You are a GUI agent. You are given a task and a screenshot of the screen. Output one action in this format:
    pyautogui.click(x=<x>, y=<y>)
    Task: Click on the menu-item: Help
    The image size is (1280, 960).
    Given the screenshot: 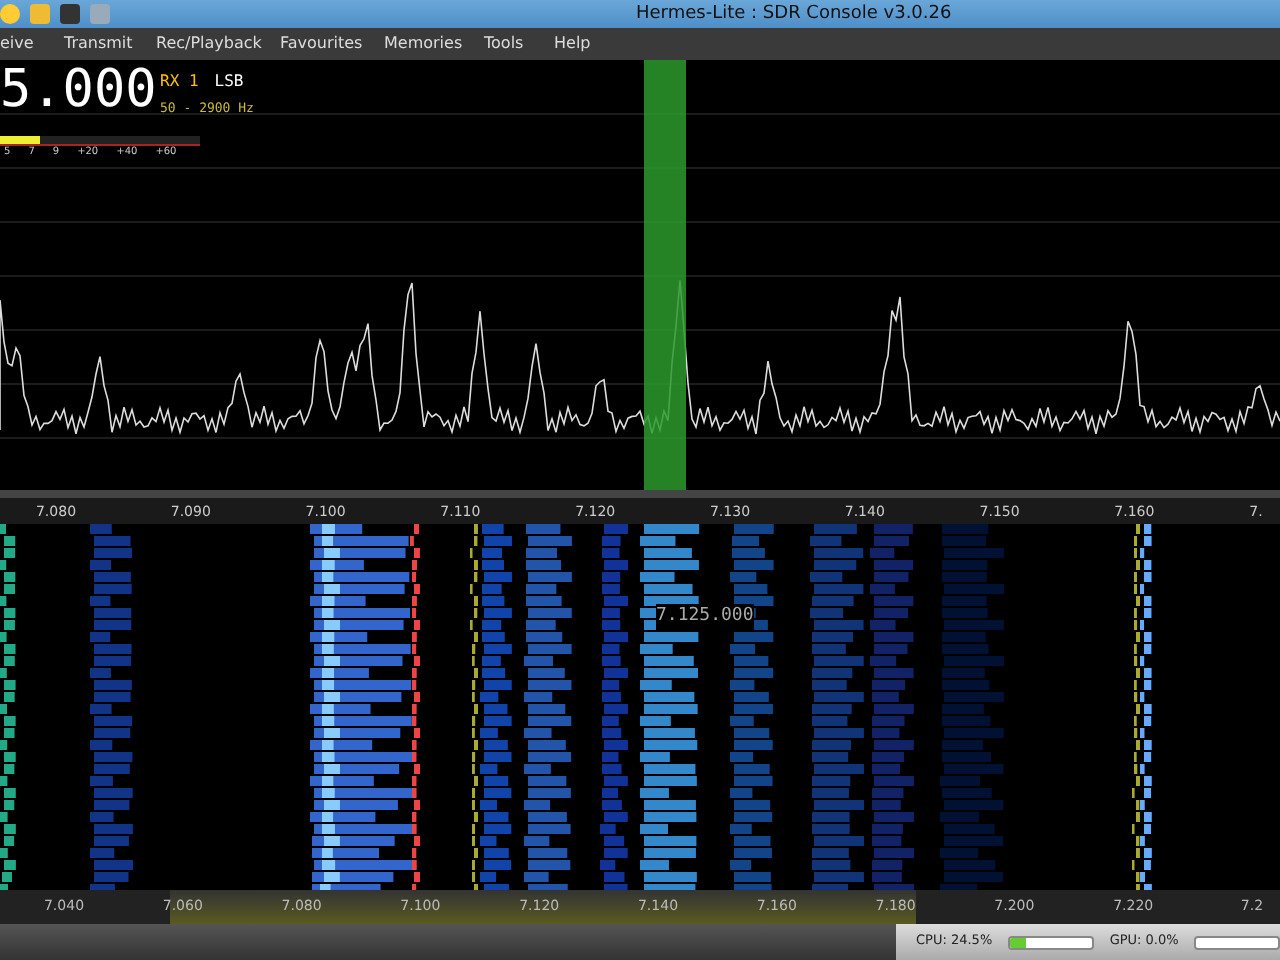 What is the action you would take?
    pyautogui.click(x=572, y=44)
    